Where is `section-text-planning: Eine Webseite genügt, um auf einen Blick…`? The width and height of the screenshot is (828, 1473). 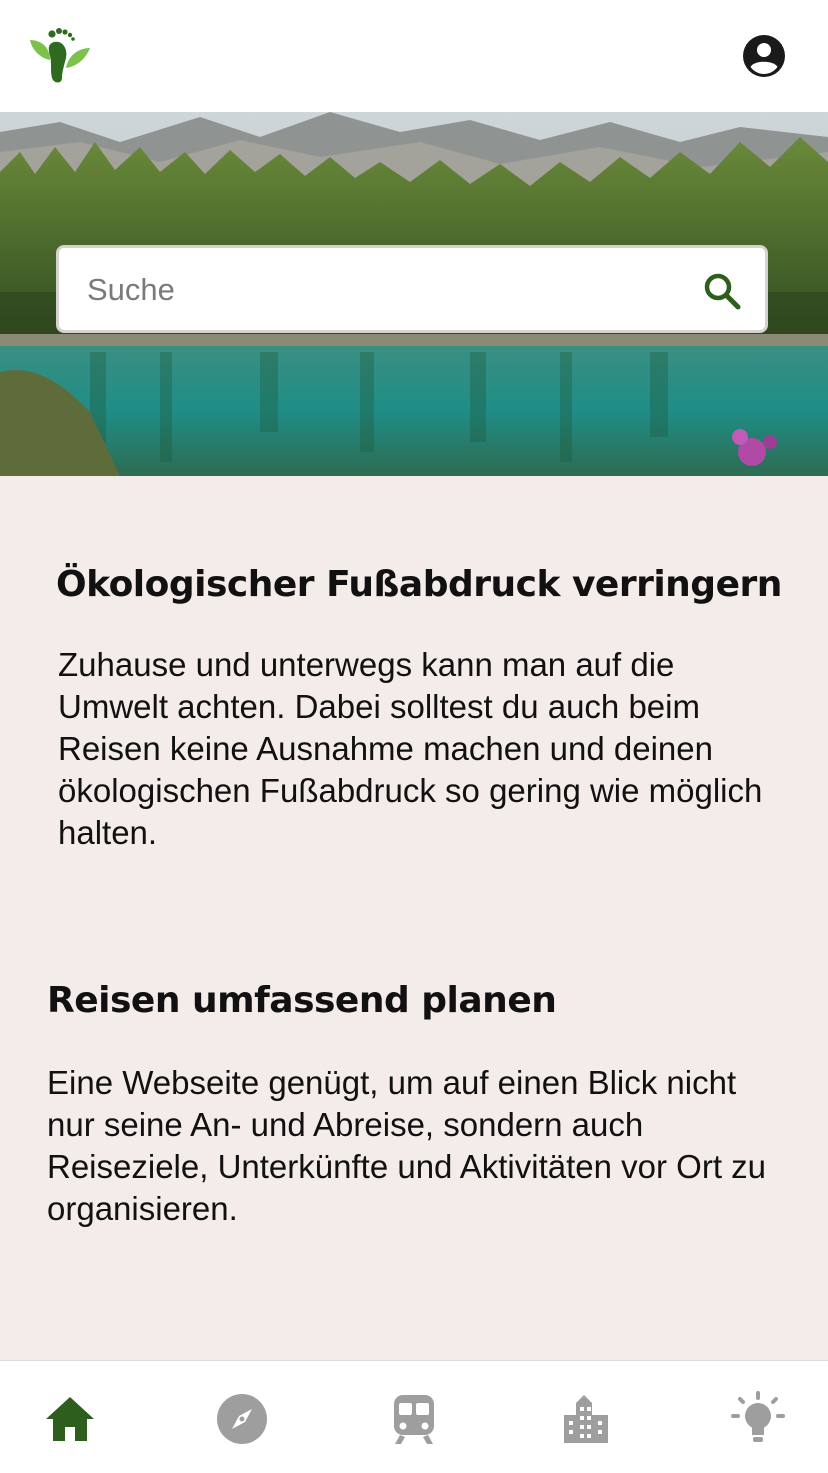
section-text-planning: Eine Webseite genügt, um auf einen Blick… is located at coordinates (407, 1145).